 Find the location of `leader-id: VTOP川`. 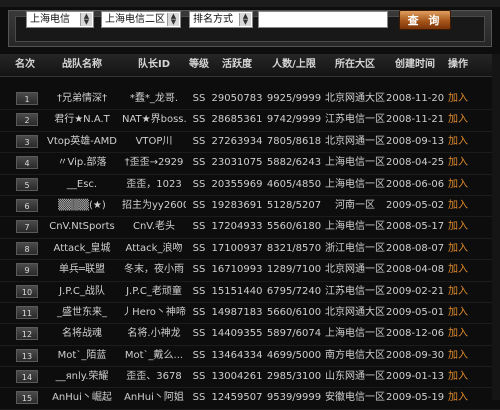

leader-id: VTOP川 is located at coordinates (154, 141).